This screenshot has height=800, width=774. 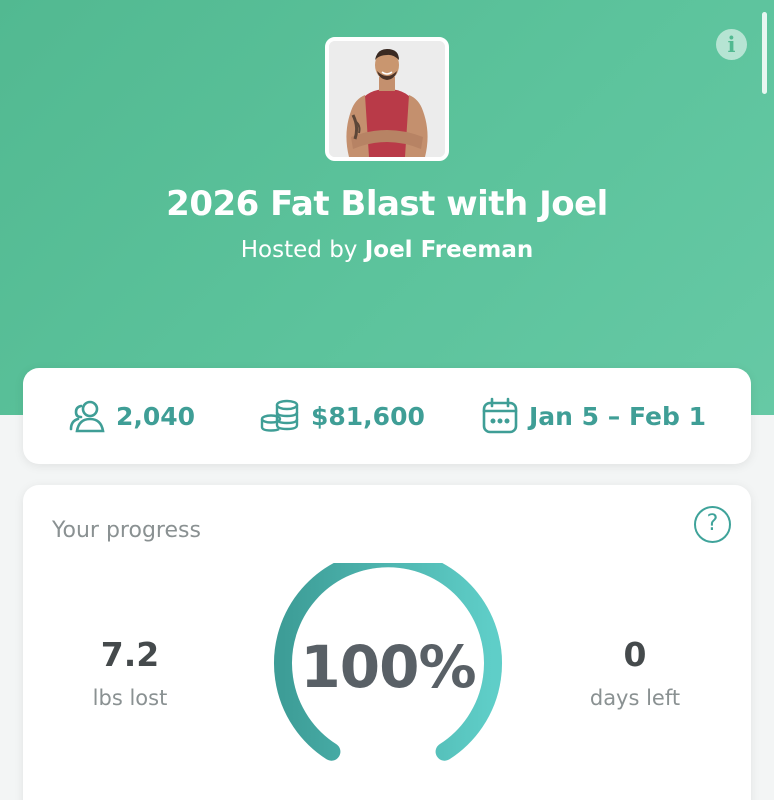 I want to click on calendar-icon, so click(x=500, y=415).